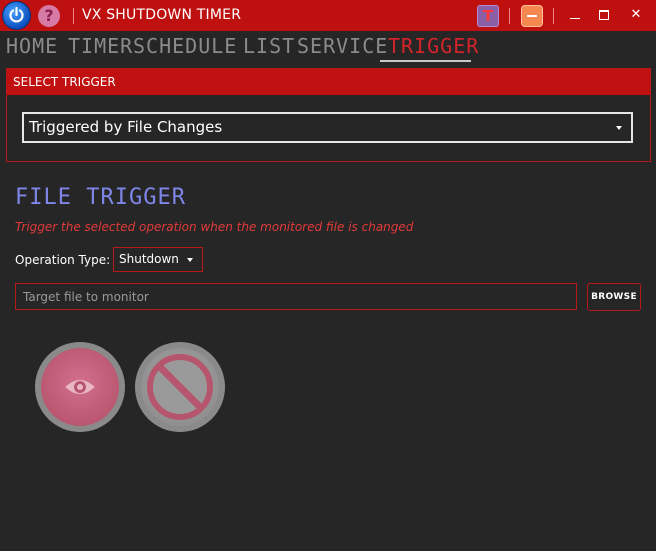 The image size is (656, 551). I want to click on power-icon, so click(16, 15).